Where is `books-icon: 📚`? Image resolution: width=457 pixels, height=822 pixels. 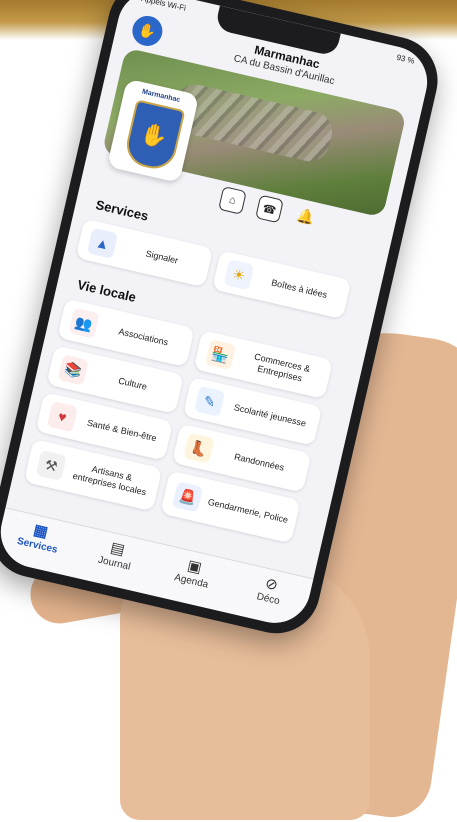 books-icon: 📚 is located at coordinates (73, 370).